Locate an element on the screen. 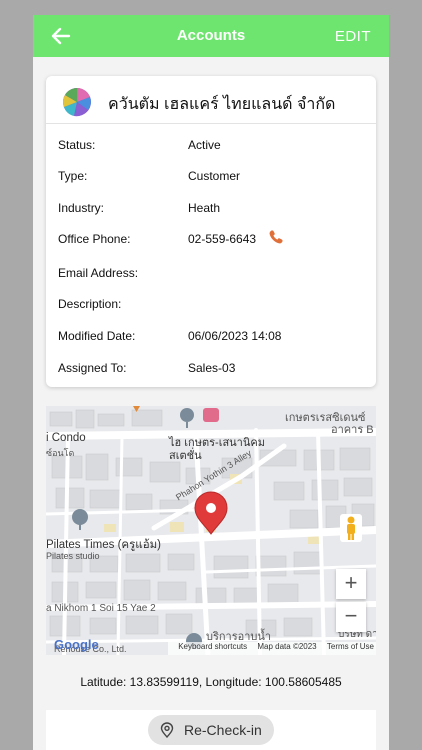 The width and height of the screenshot is (422, 750). field-label: Assigned To: is located at coordinates (92, 368).